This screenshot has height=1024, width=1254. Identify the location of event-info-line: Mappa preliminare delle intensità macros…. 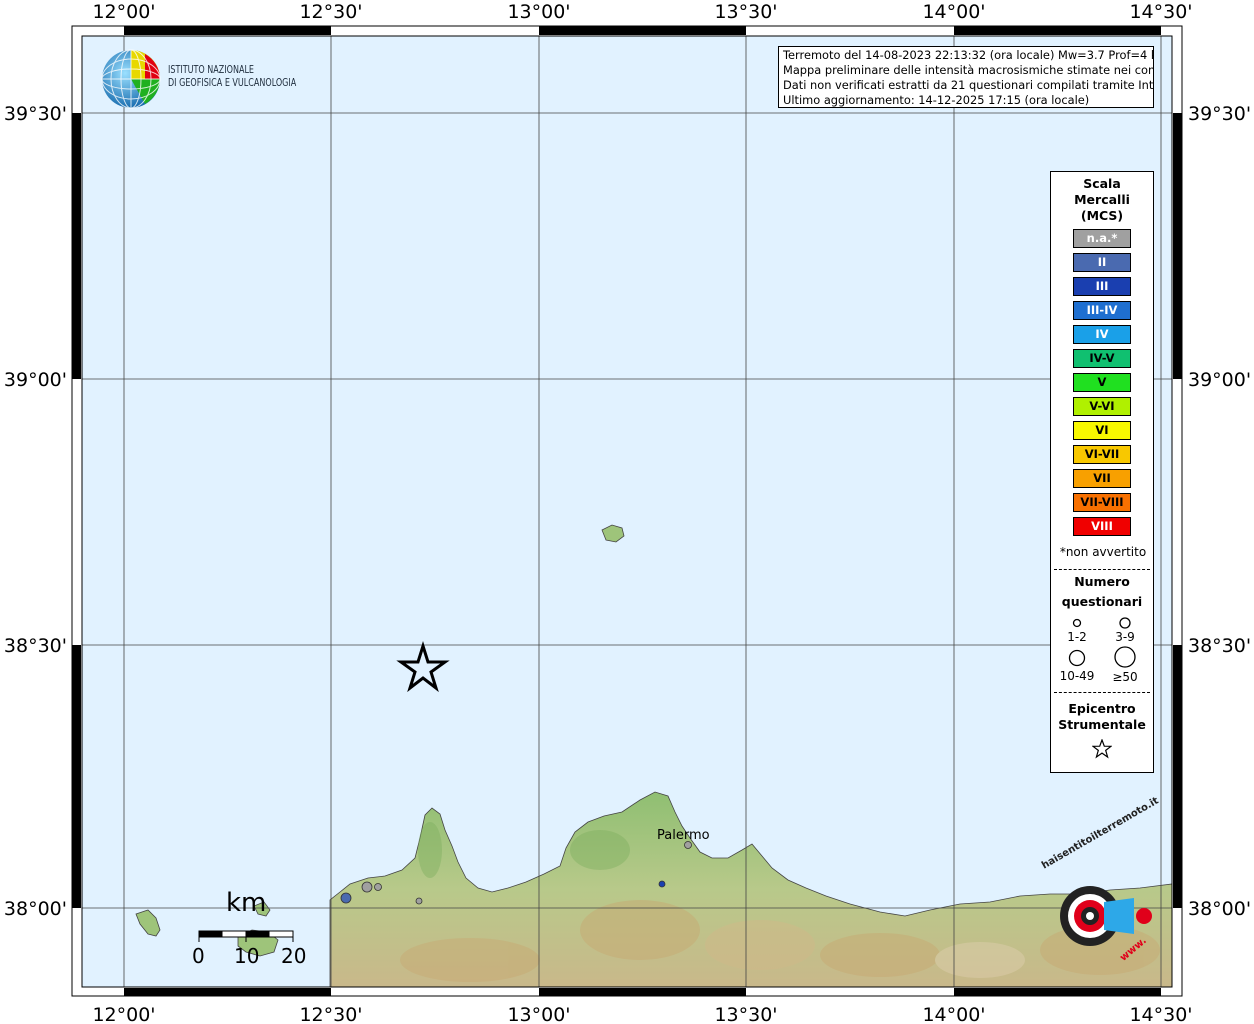
(968, 70).